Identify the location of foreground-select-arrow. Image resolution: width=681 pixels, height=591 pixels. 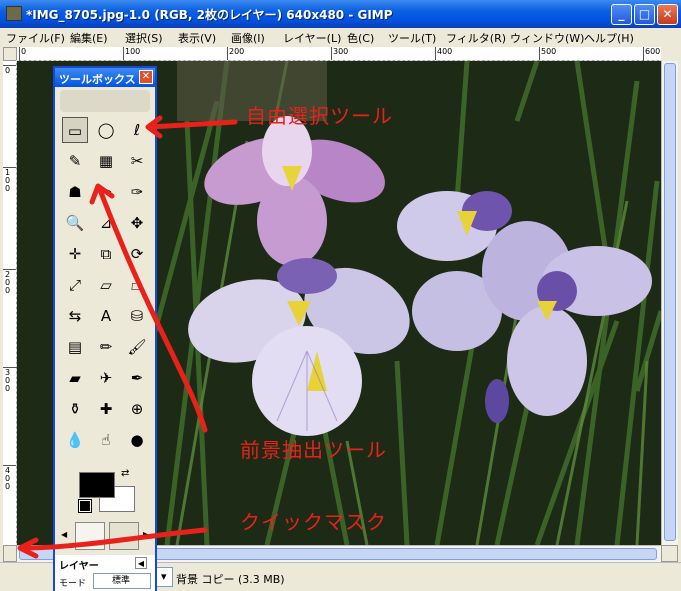
(152, 310).